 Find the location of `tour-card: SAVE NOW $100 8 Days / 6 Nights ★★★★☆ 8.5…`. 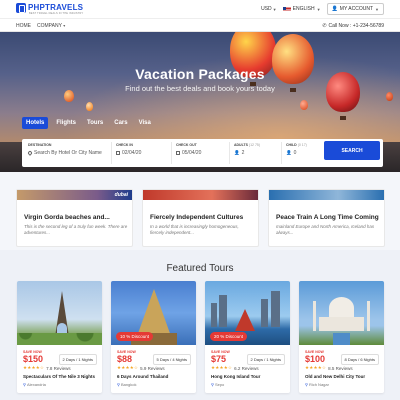

tour-card: SAVE NOW $100 8 Days / 6 Nights ★★★★☆ 8.5… is located at coordinates (341, 337).